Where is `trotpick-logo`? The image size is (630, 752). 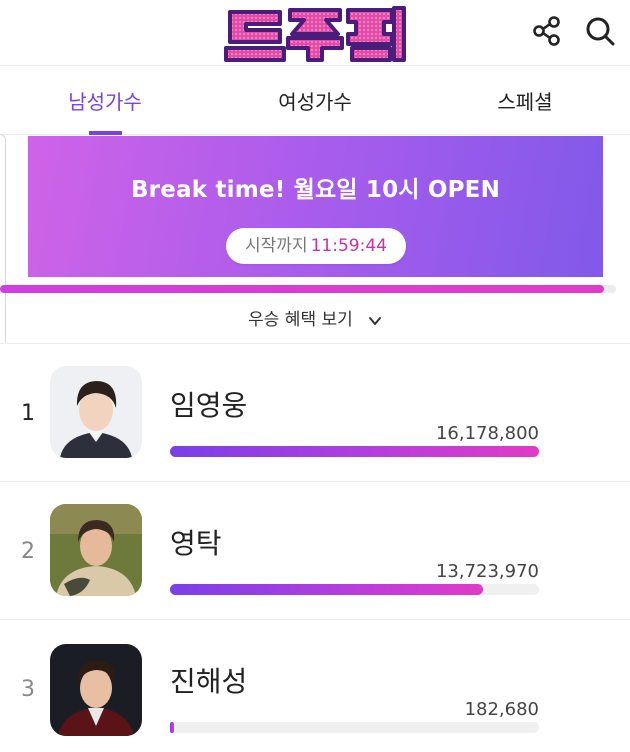
trotpick-logo is located at coordinates (315, 34).